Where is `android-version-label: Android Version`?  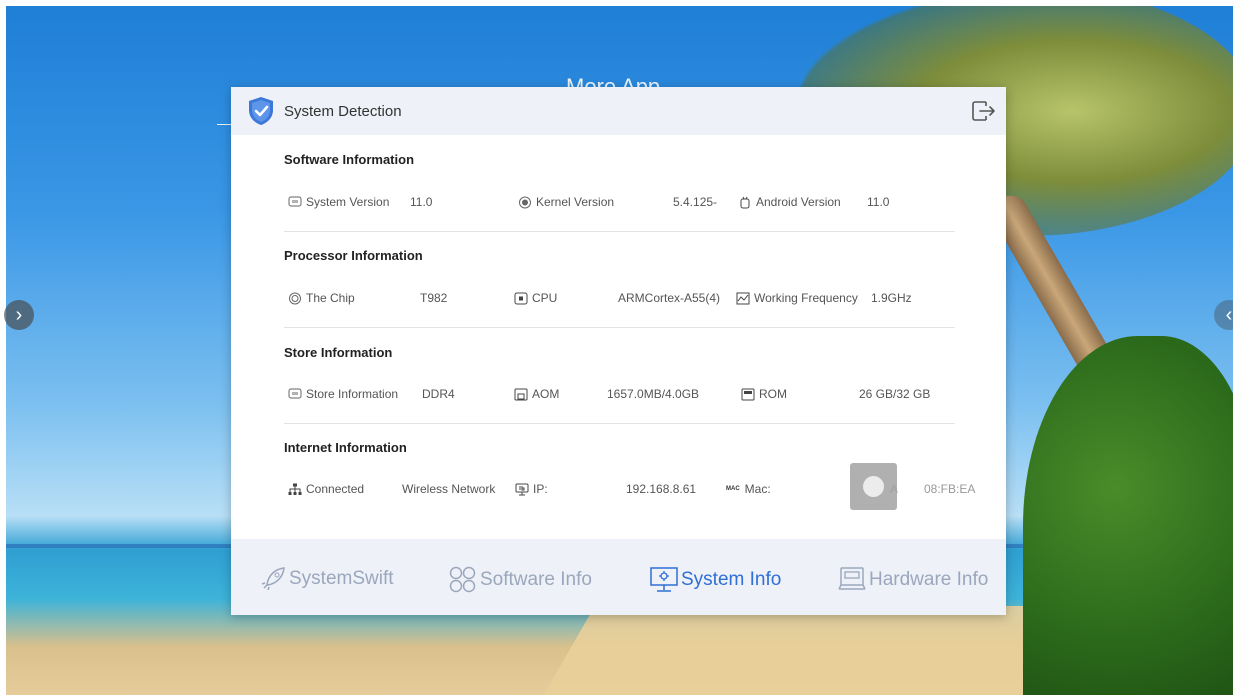 android-version-label: Android Version is located at coordinates (789, 202).